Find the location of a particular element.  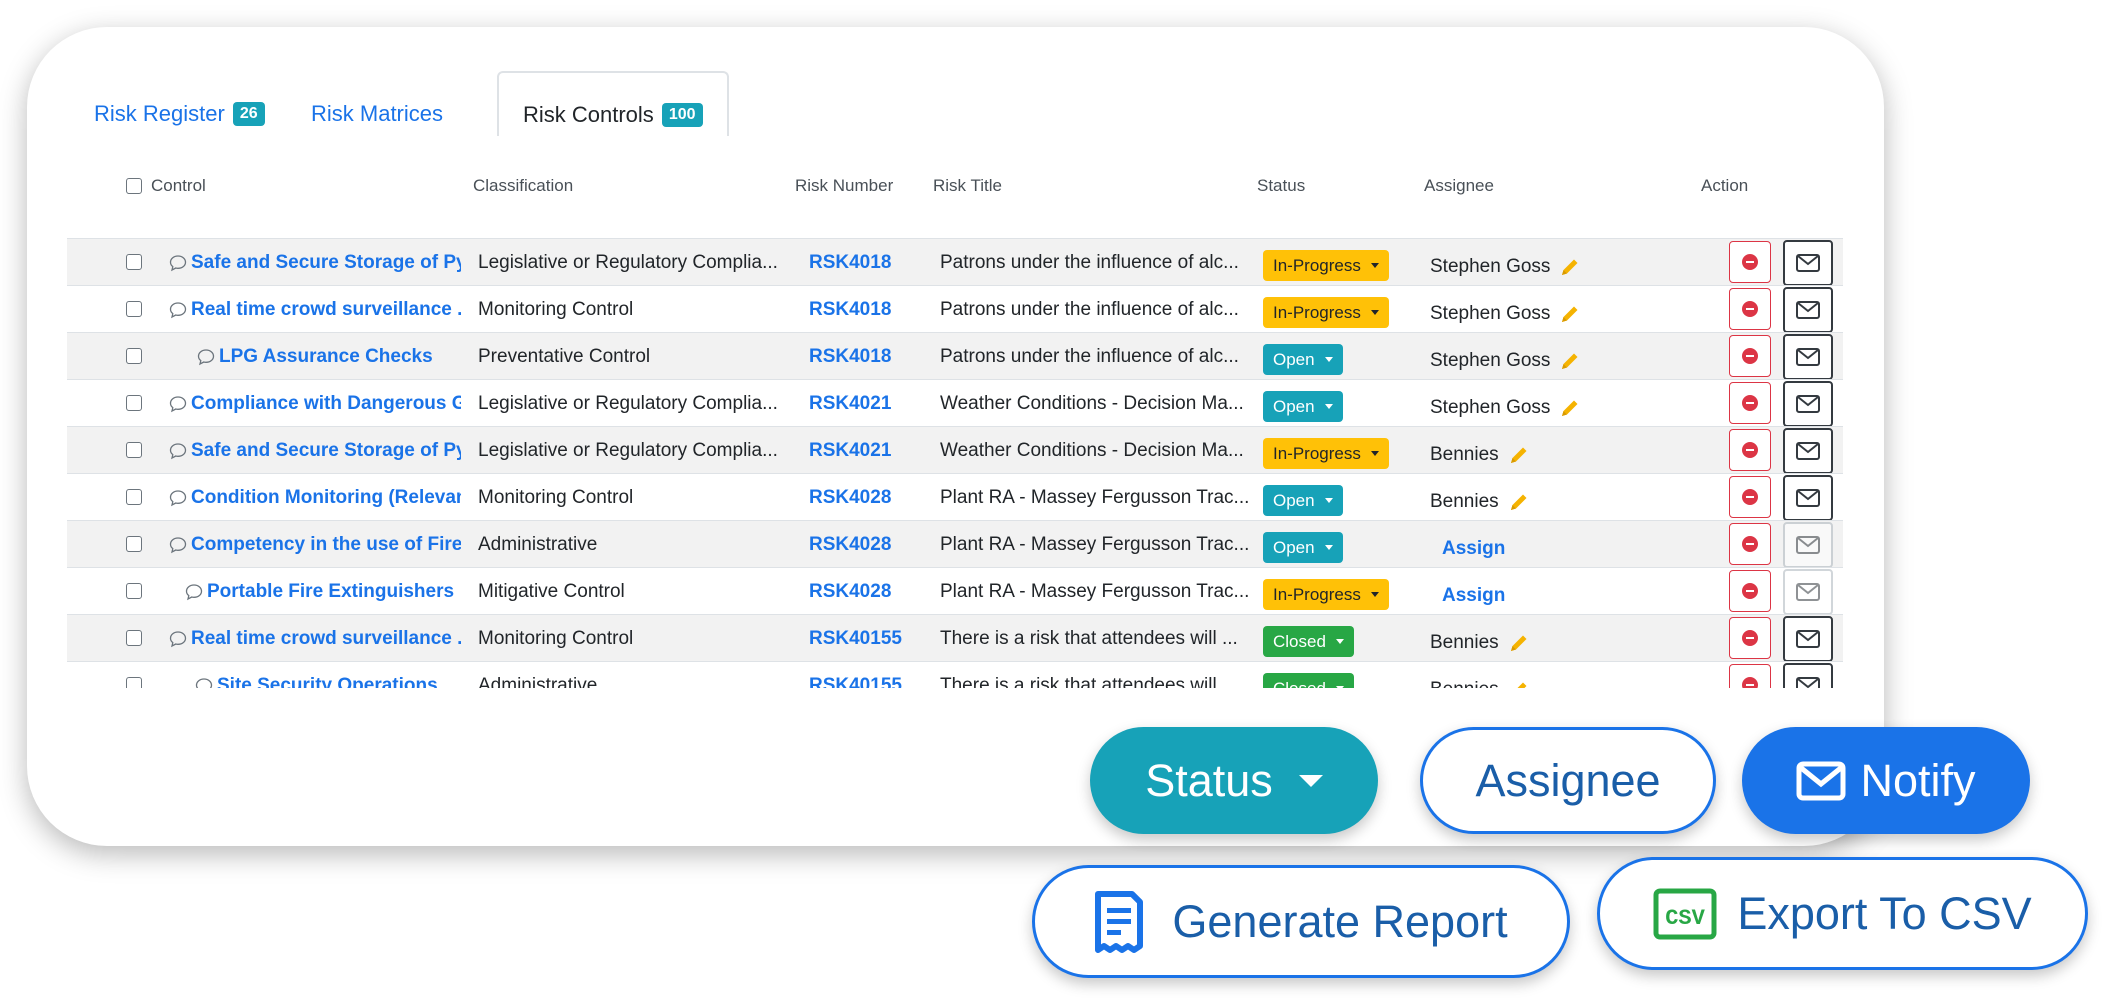

status-cell: In-Progress is located at coordinates (1343, 262).